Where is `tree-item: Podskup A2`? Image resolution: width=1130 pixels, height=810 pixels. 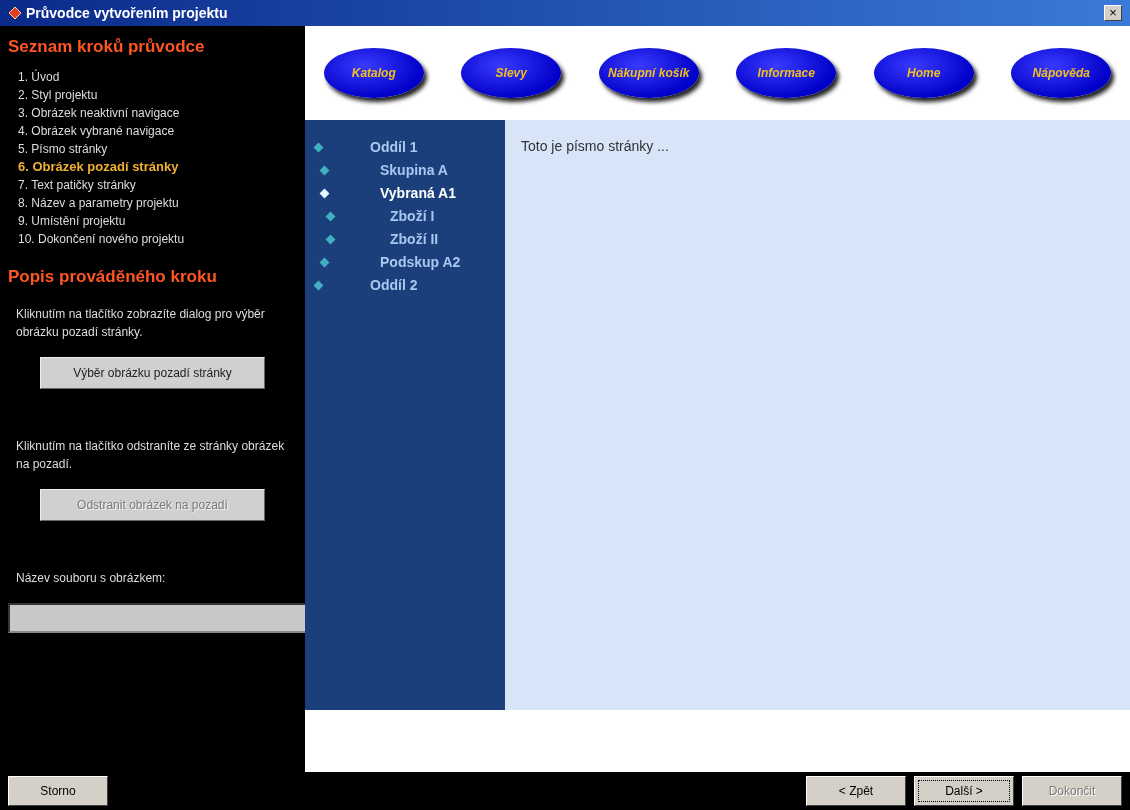
tree-item: Podskup A2 is located at coordinates (420, 262).